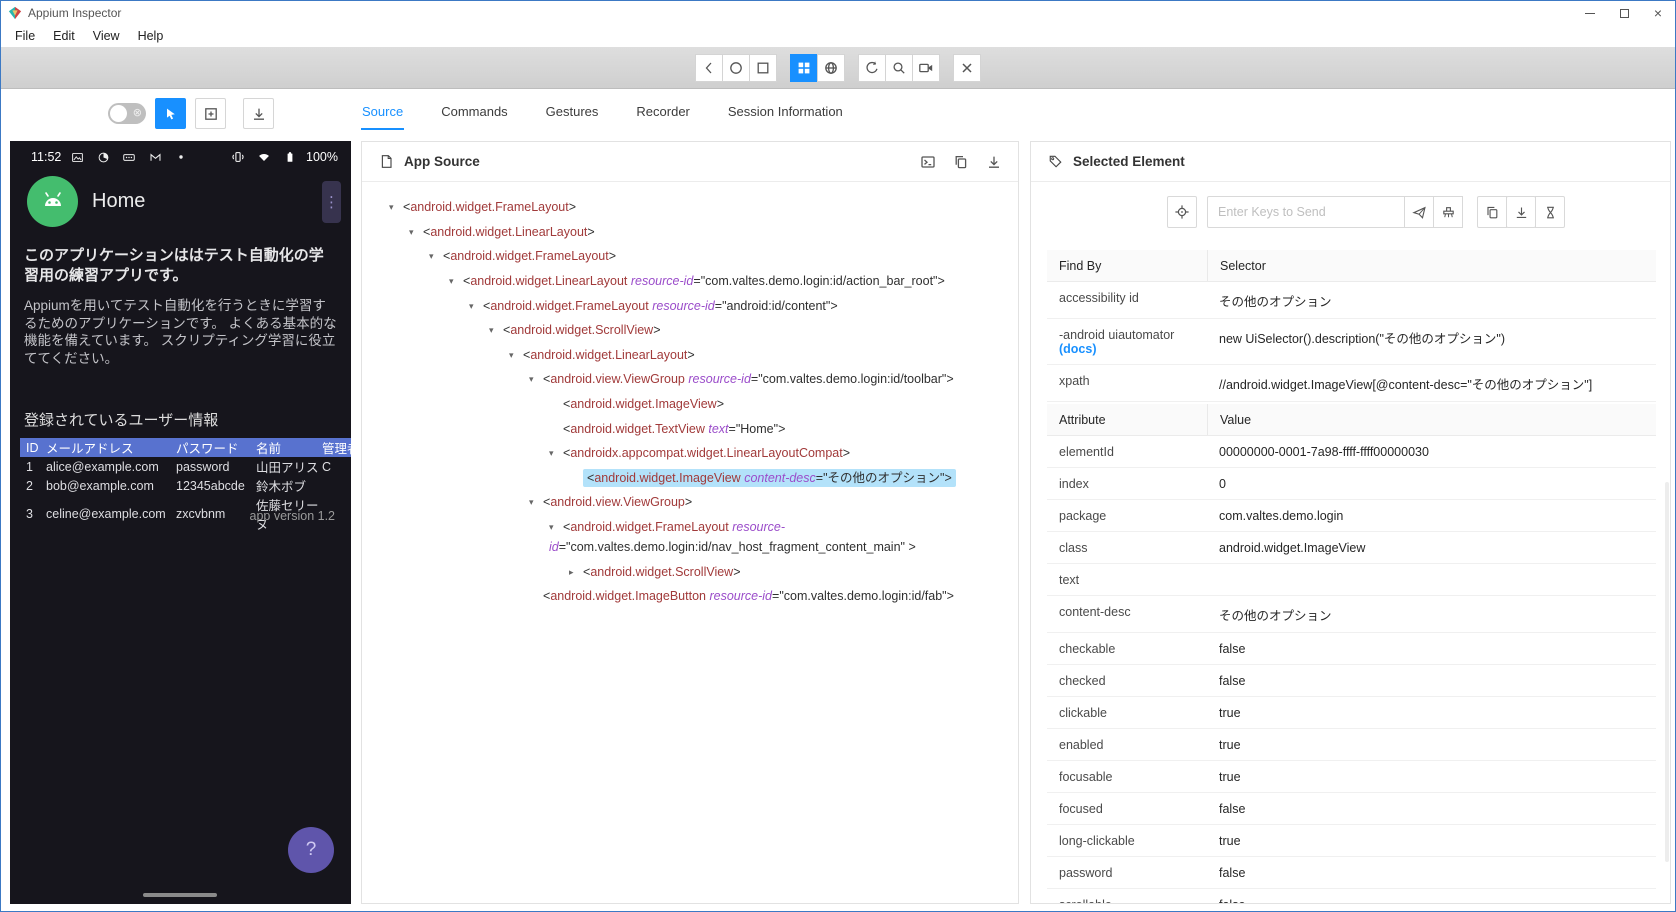 The width and height of the screenshot is (1676, 912). Describe the element at coordinates (1658, 13) in the screenshot. I see `close-button: ×` at that location.